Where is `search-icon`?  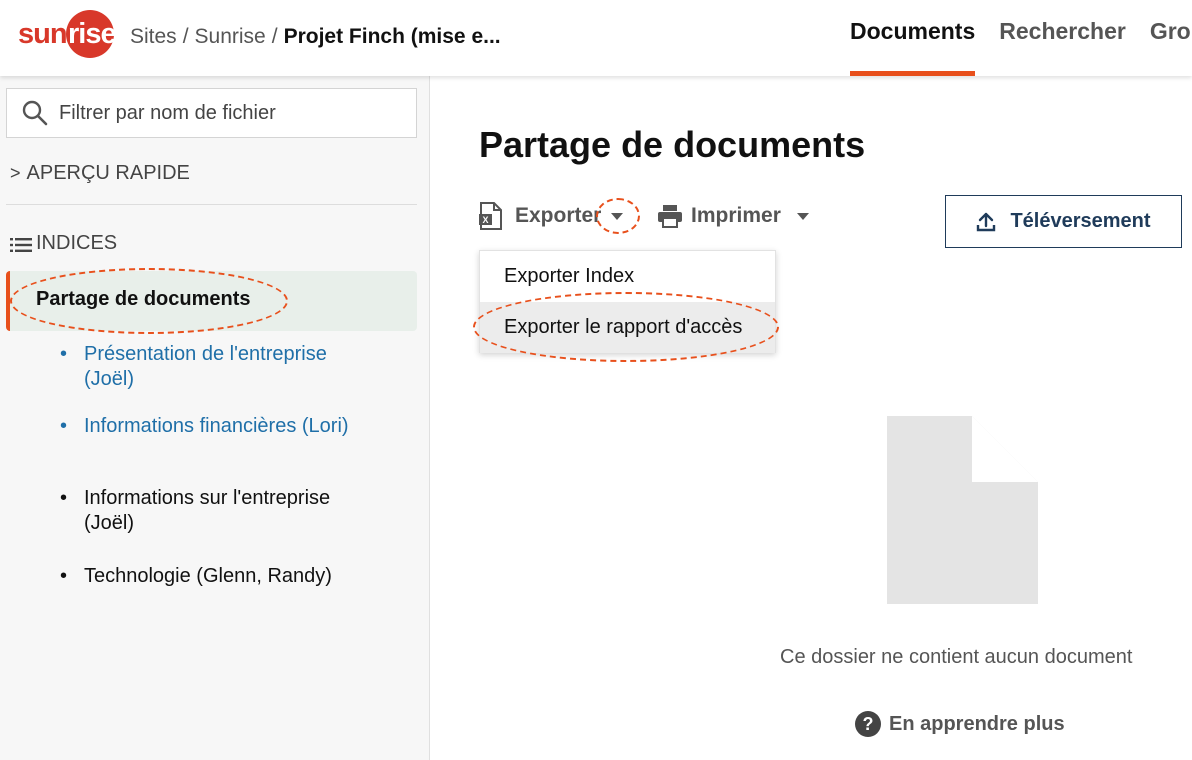
search-icon is located at coordinates (35, 113).